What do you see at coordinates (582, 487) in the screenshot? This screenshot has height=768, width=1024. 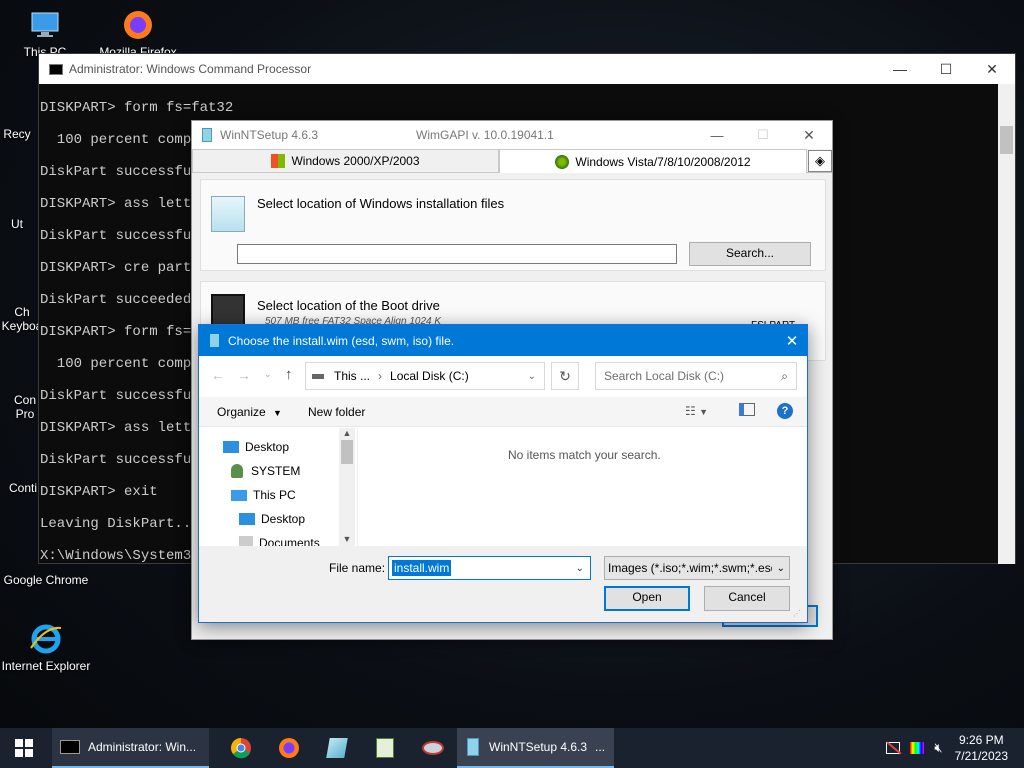 I see `file-list: No items match your search.` at bounding box center [582, 487].